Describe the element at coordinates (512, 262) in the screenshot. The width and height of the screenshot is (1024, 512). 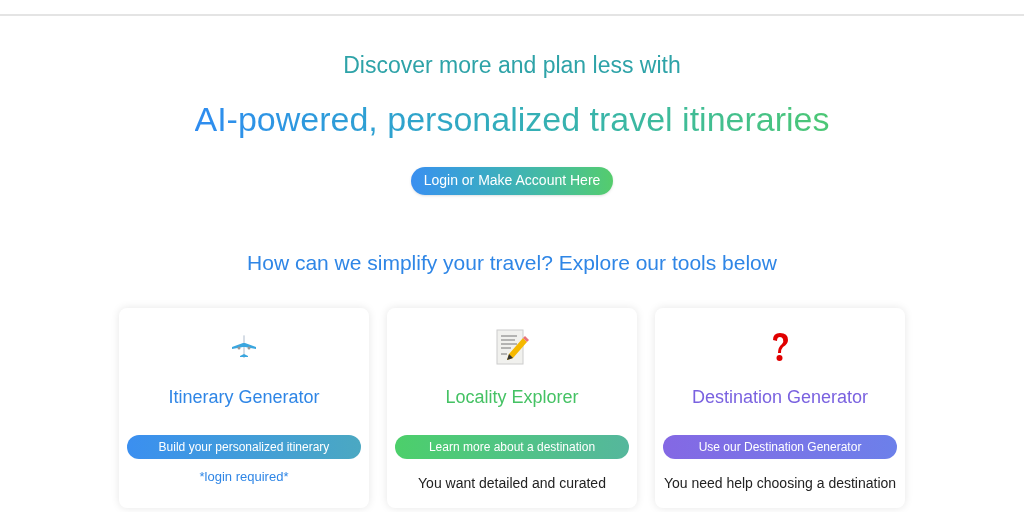
I see `tools-heading: How can we simplify your travel? Explore our tools below` at that location.